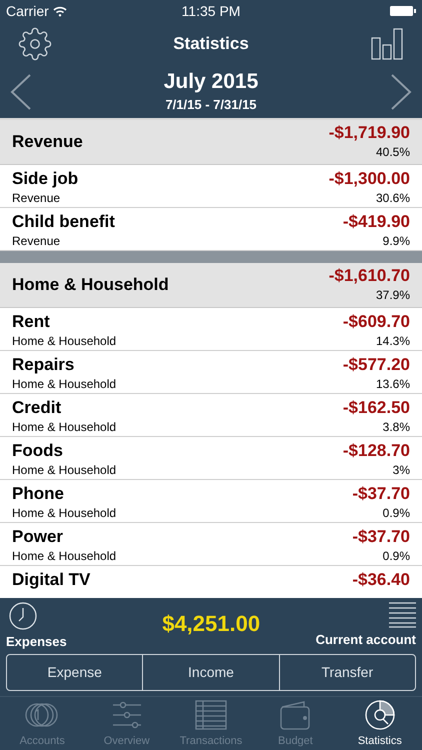 This screenshot has height=750, width=422. Describe the element at coordinates (44, 364) in the screenshot. I see `category-name: Repairs` at that location.